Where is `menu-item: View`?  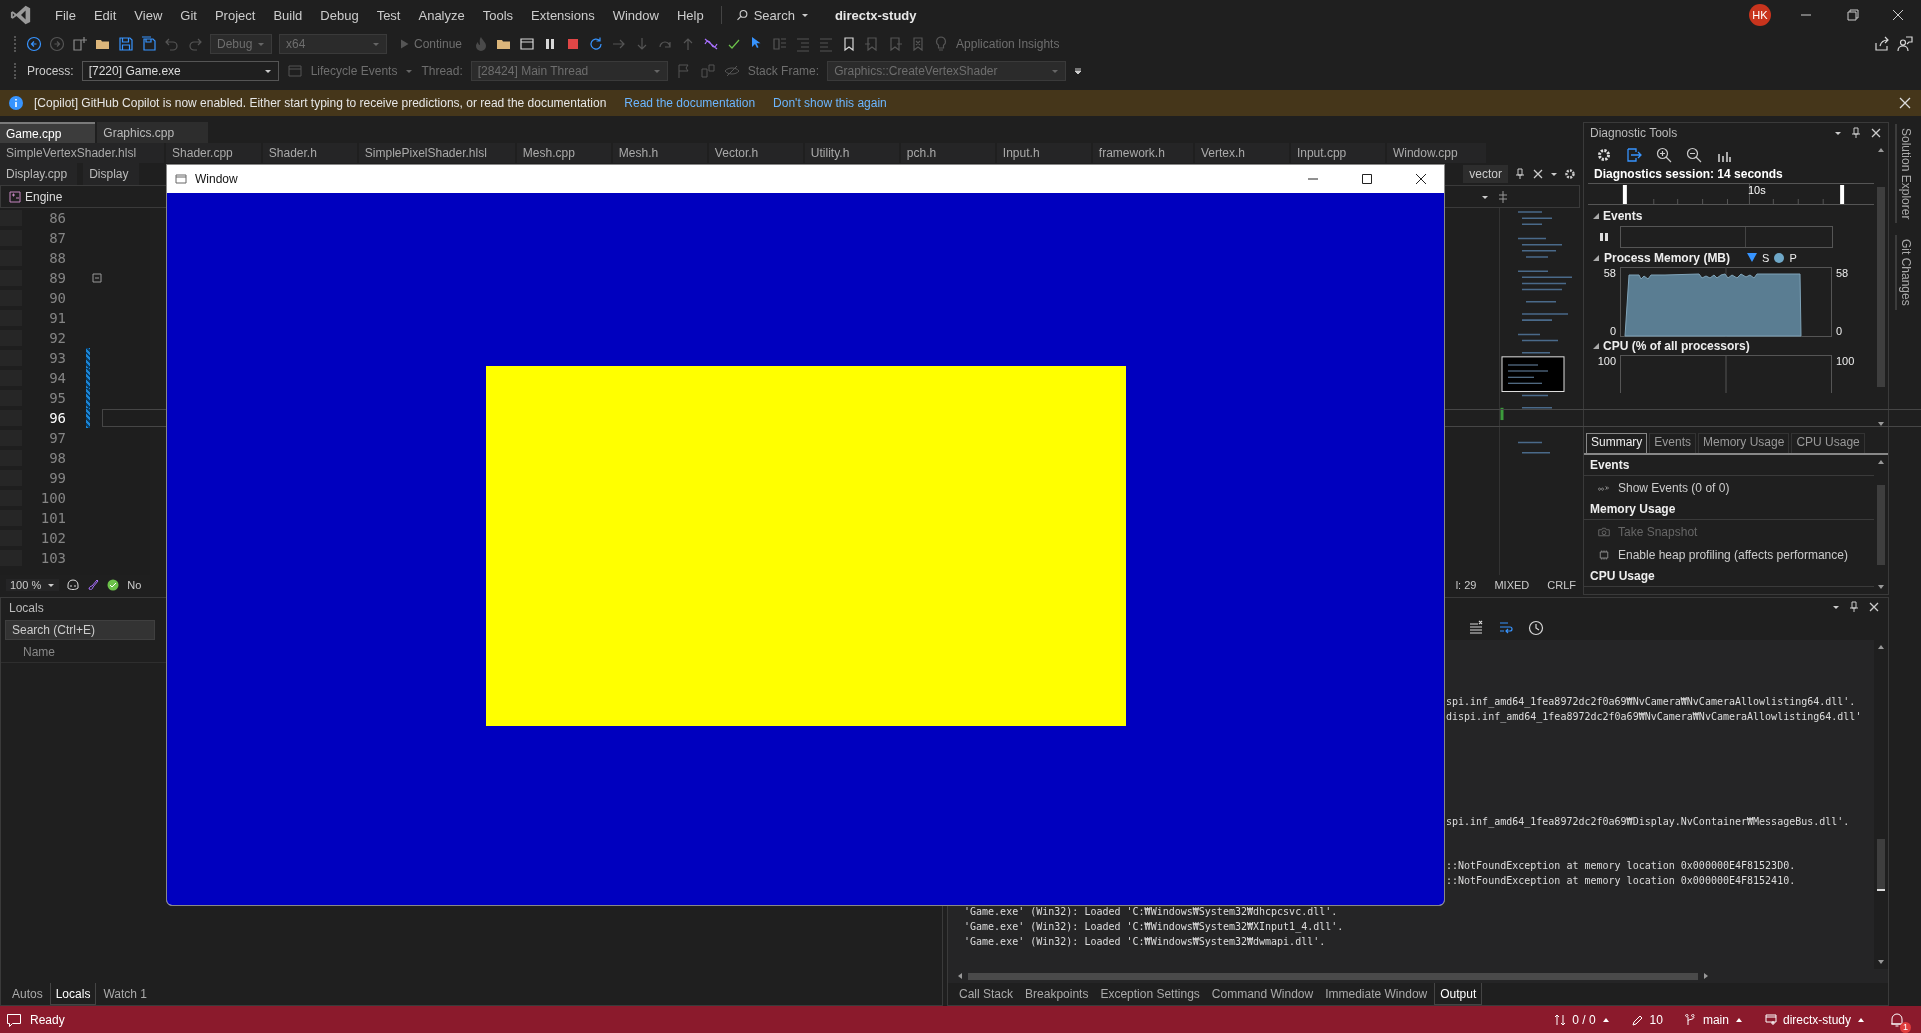 menu-item: View is located at coordinates (148, 15).